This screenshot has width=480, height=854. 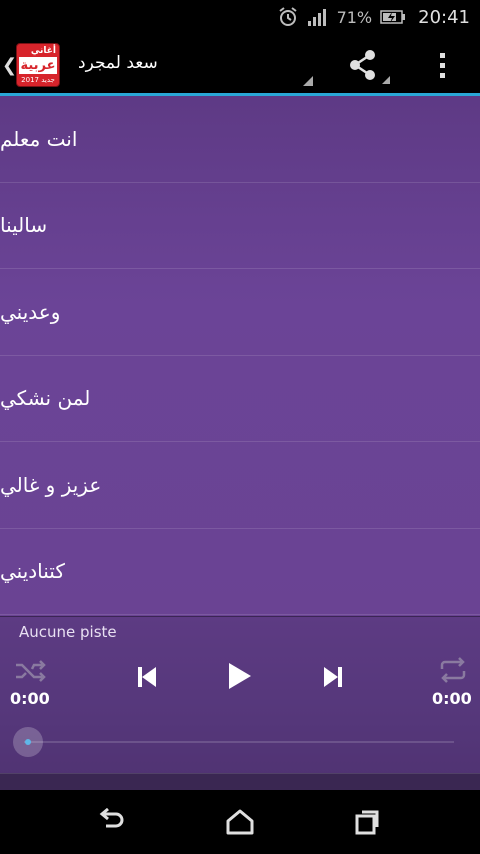 What do you see at coordinates (240, 139) in the screenshot?
I see `list-item: انت معلم` at bounding box center [240, 139].